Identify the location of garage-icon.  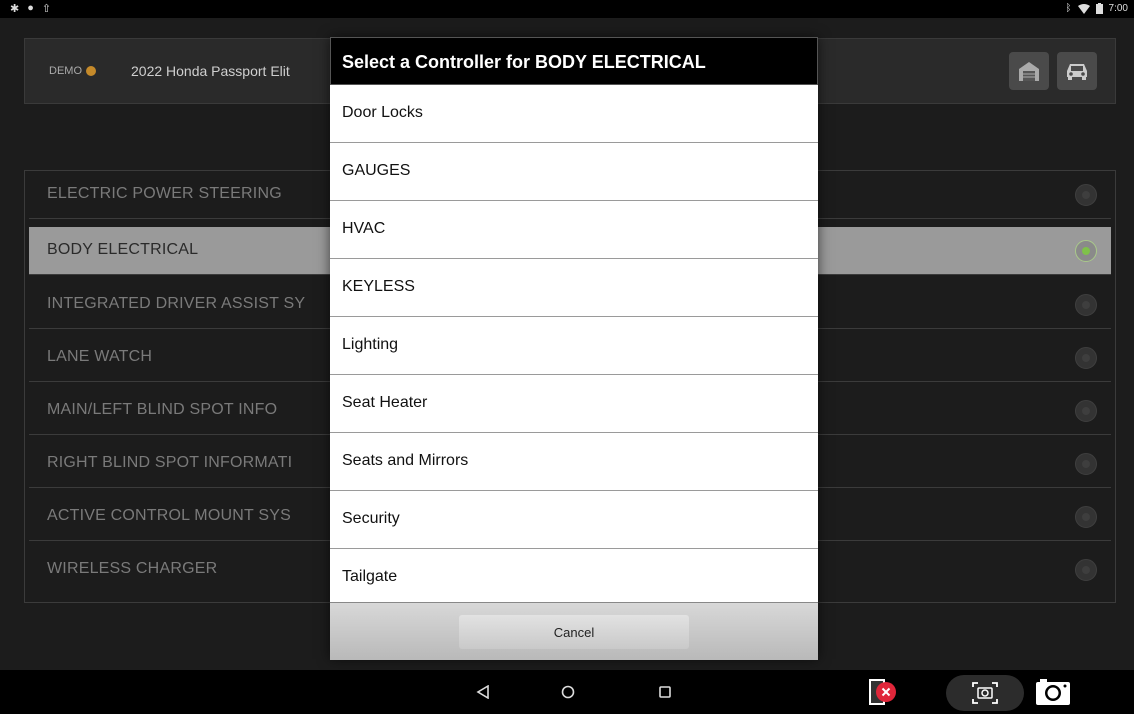
(1029, 71).